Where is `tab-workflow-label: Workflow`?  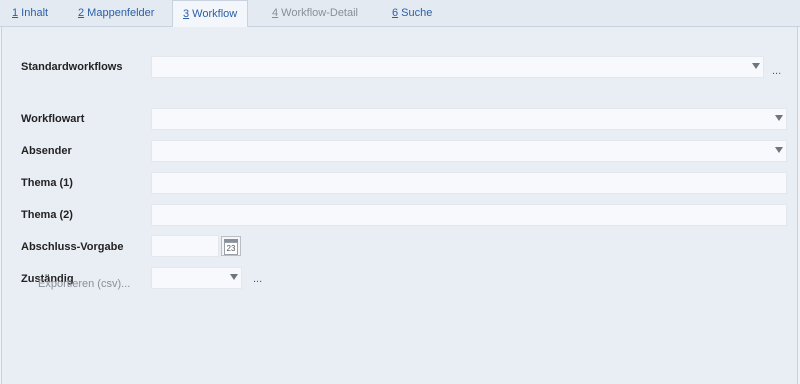 tab-workflow-label: Workflow is located at coordinates (213, 14).